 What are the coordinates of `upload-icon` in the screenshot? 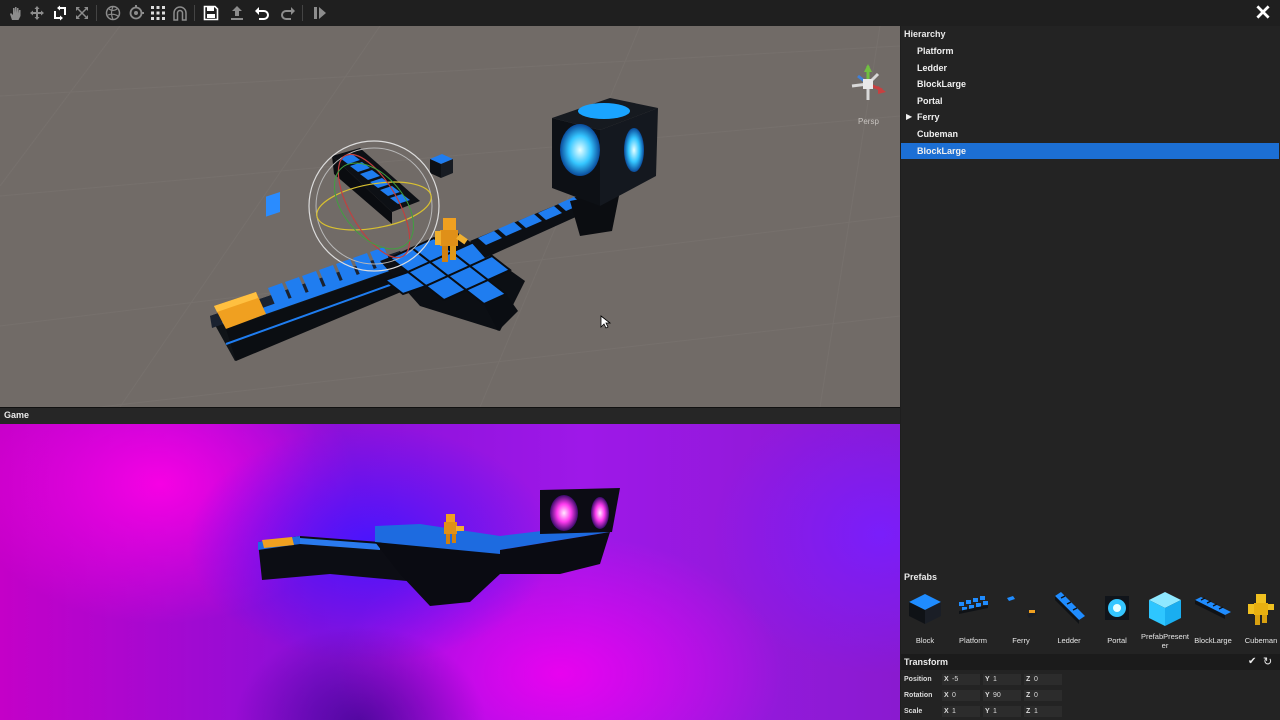 It's located at (237, 13).